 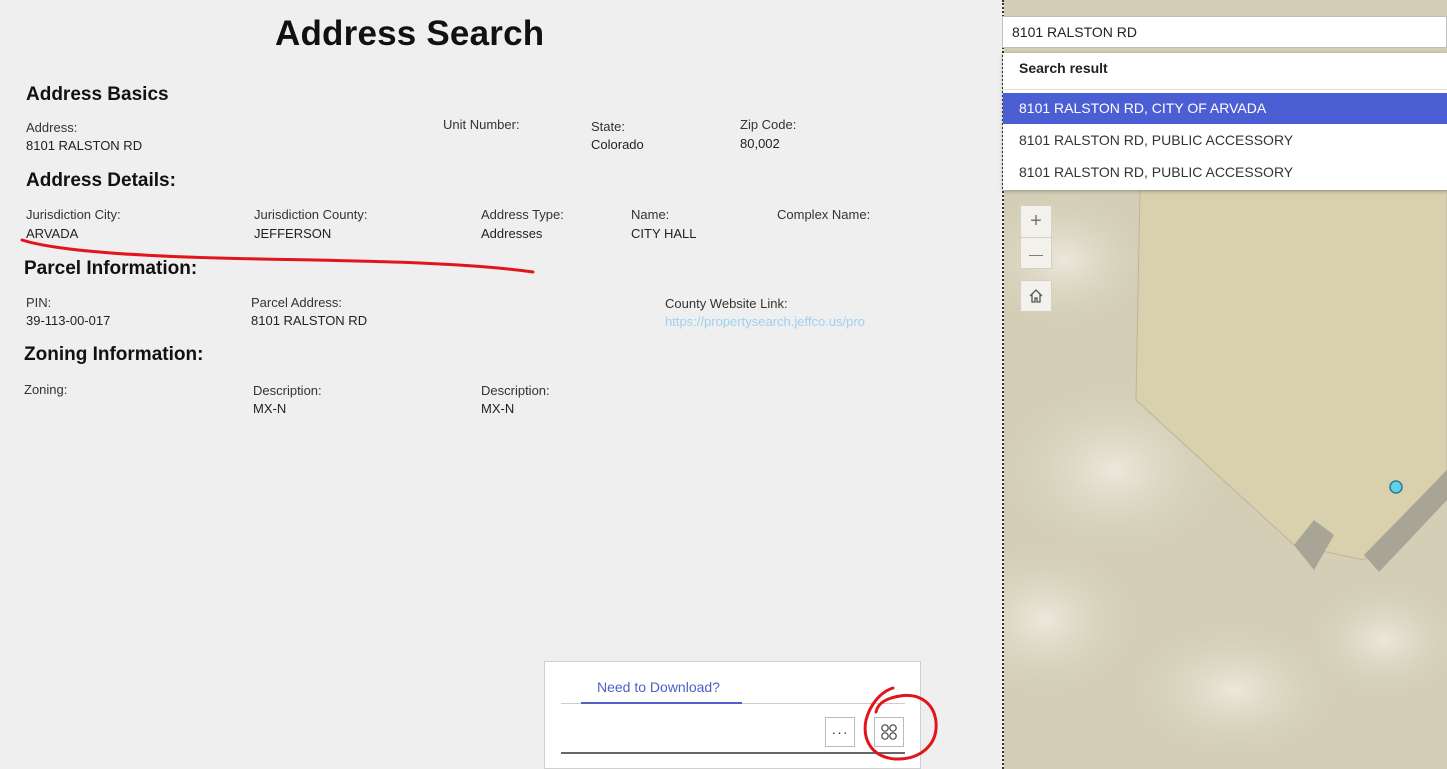 I want to click on search-box, so click(x=1224, y=32).